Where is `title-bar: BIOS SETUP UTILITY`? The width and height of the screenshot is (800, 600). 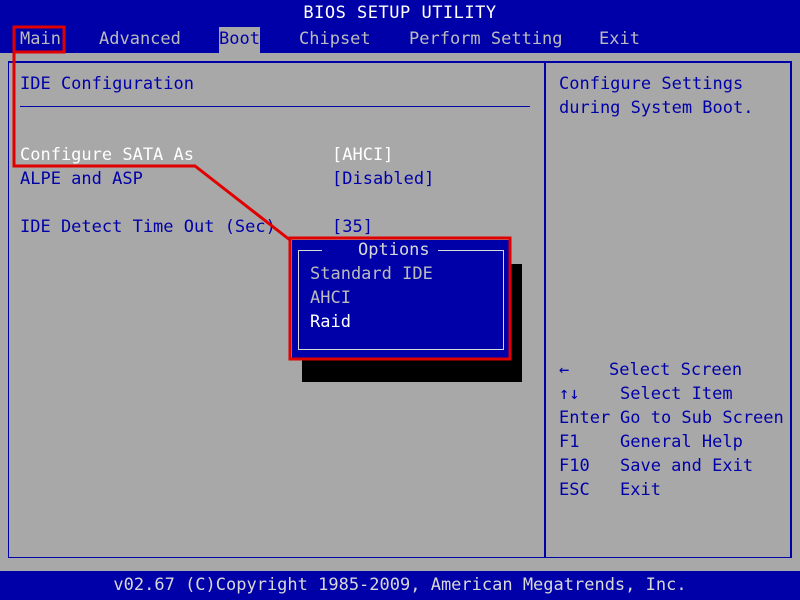
title-bar: BIOS SETUP UTILITY is located at coordinates (400, 13).